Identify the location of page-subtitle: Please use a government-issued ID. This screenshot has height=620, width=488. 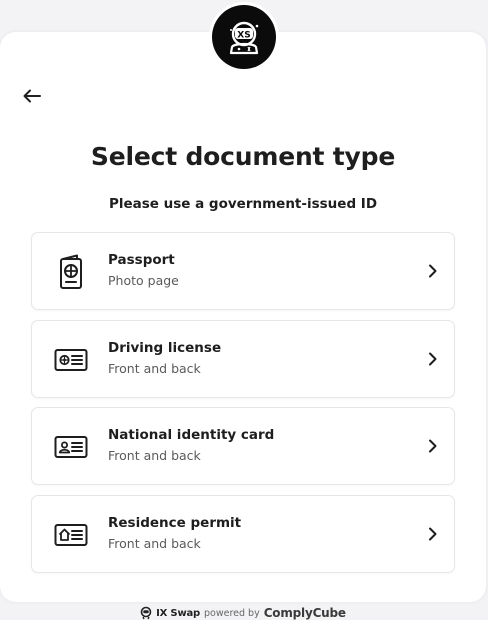
(243, 204).